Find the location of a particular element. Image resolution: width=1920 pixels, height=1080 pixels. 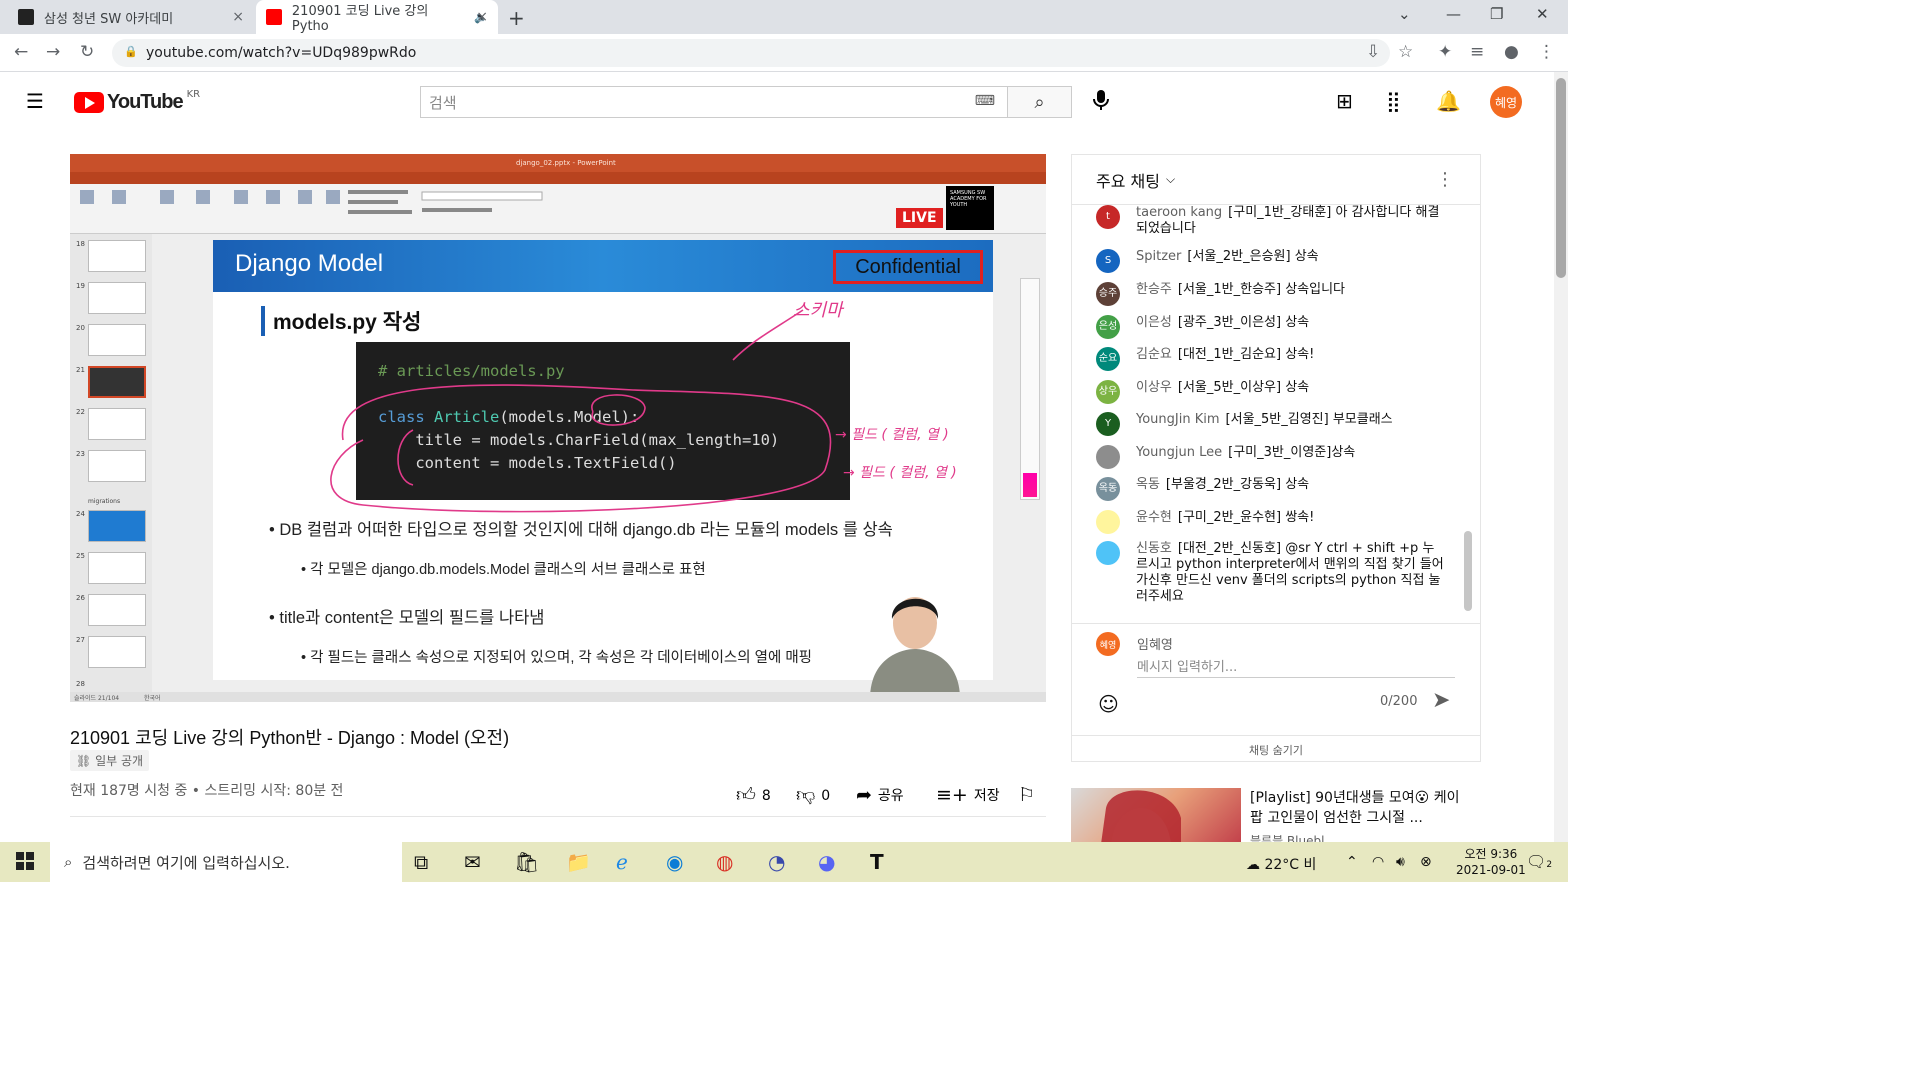

chat-author: 한승주 is located at coordinates (1154, 289).